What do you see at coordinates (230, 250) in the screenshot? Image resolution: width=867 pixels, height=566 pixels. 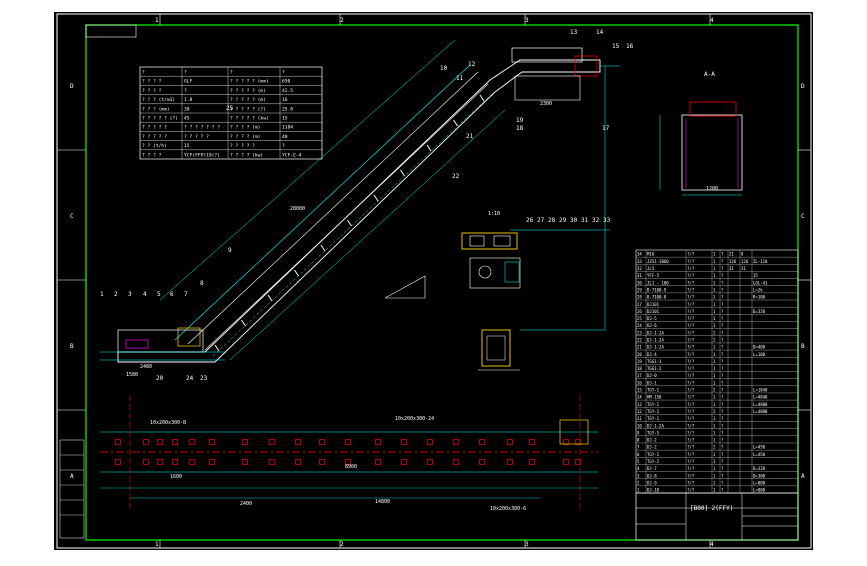 I see `callout-label: 9` at bounding box center [230, 250].